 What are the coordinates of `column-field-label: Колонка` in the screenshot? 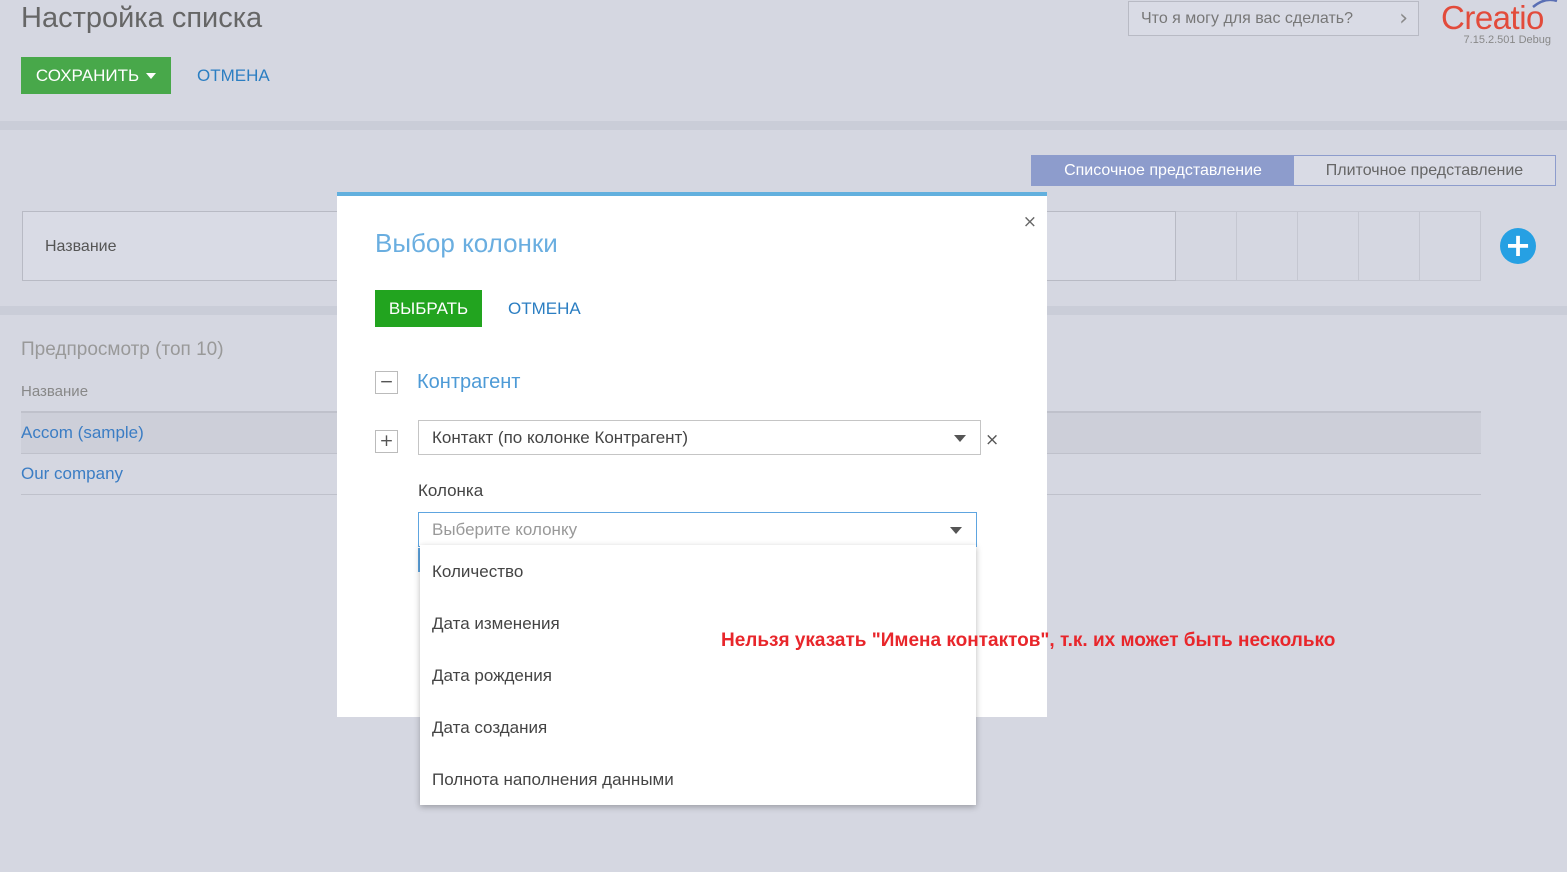 It's located at (451, 490).